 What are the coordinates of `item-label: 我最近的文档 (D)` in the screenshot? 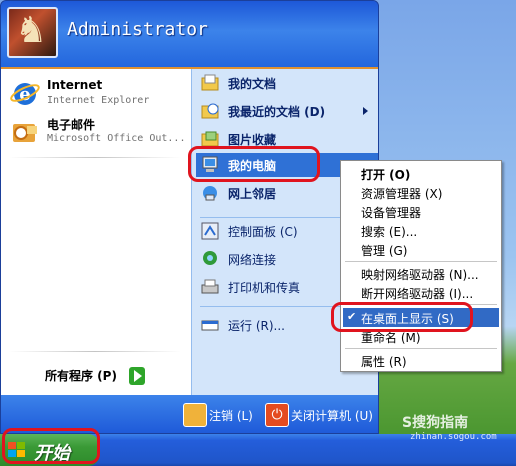 It's located at (277, 112).